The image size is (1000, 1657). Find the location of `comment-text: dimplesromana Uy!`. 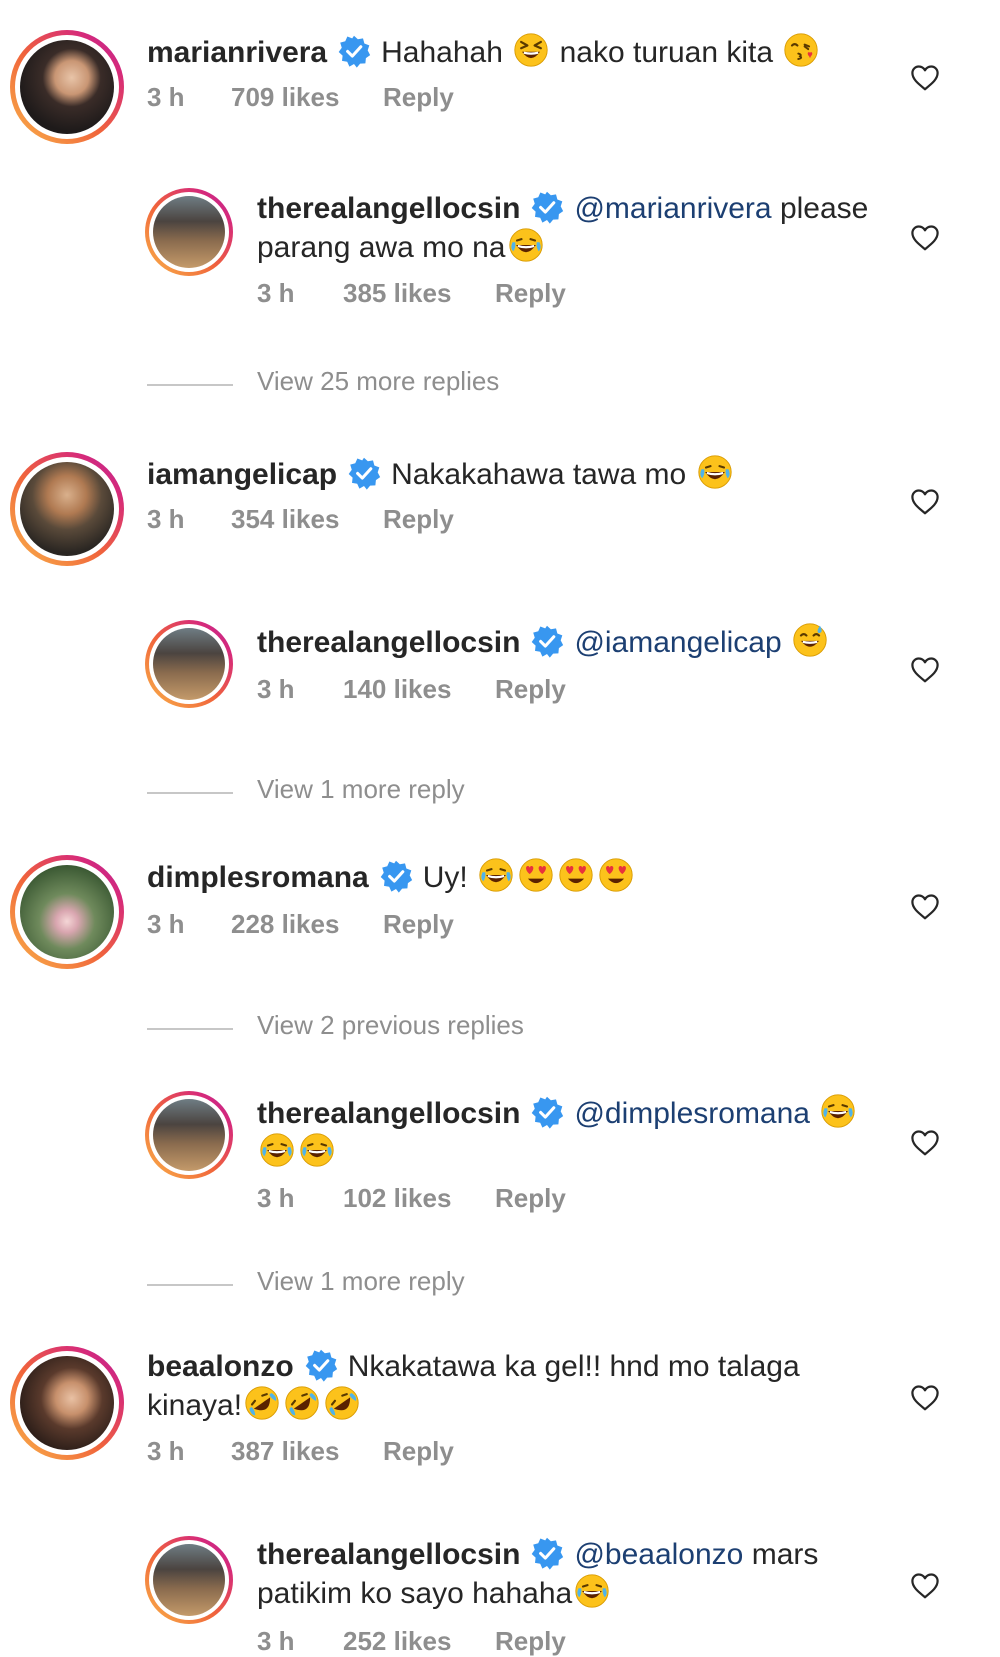

comment-text: dimplesromana Uy! is located at coordinates (497, 876).